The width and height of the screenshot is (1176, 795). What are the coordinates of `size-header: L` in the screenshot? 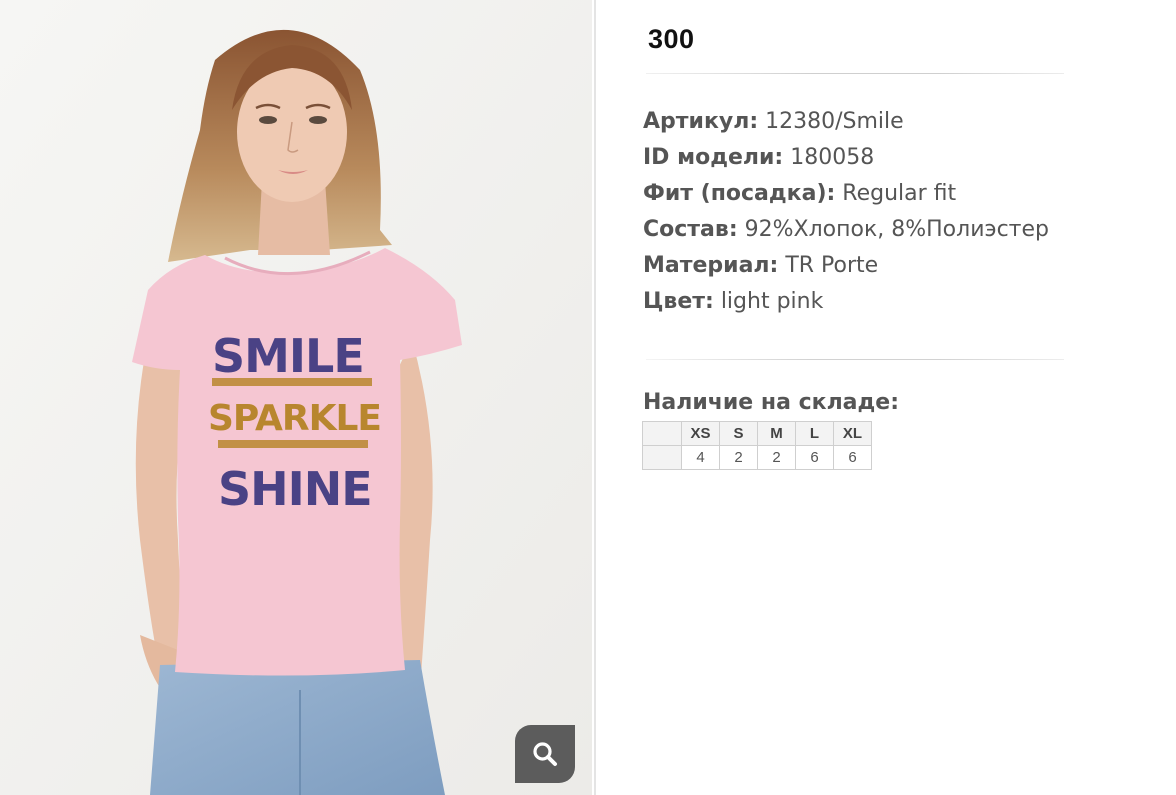 It's located at (814, 433).